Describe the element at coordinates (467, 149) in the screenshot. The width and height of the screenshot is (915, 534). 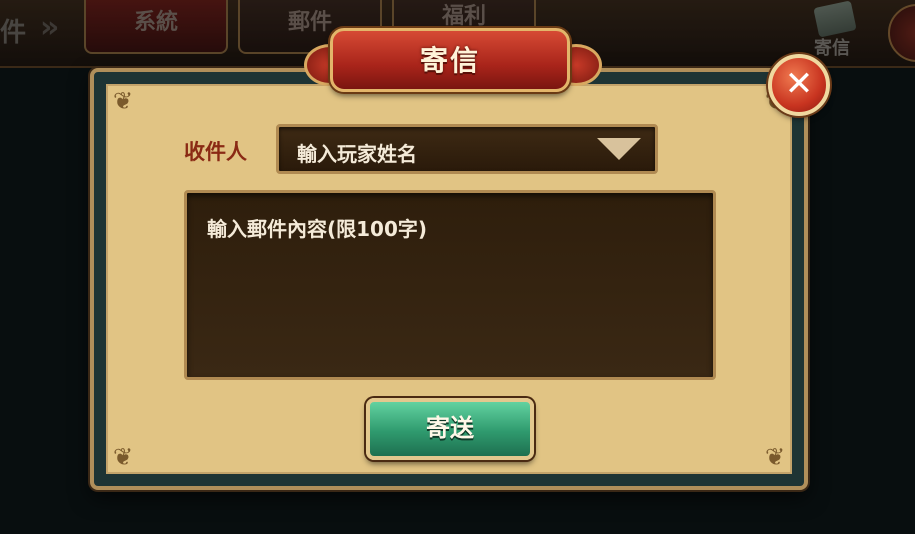
I see `recipient-input: 輸入玩家姓名` at that location.